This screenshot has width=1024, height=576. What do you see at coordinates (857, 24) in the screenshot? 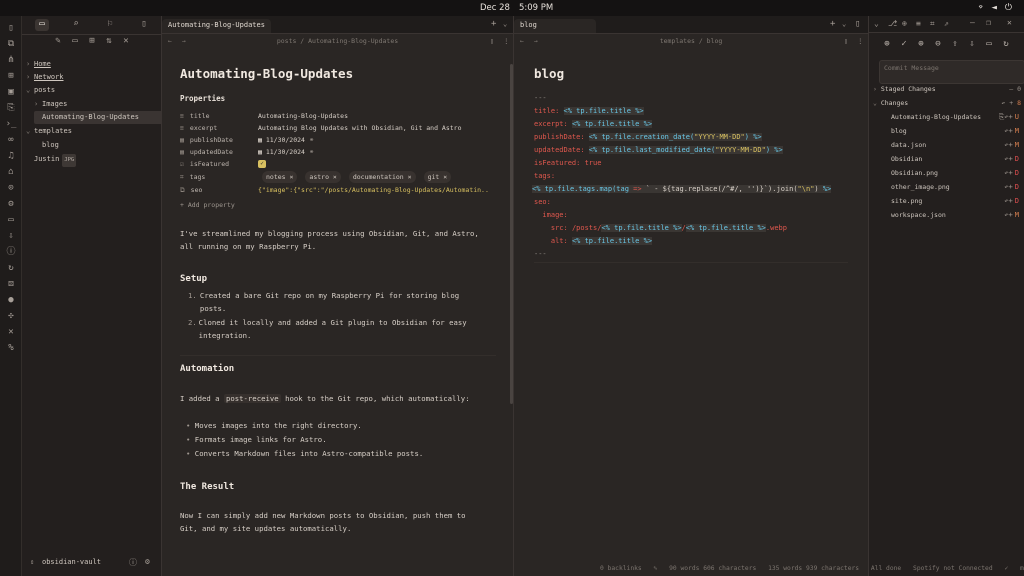
I see `right-sidebar-toggle-icon: ▯` at bounding box center [857, 24].